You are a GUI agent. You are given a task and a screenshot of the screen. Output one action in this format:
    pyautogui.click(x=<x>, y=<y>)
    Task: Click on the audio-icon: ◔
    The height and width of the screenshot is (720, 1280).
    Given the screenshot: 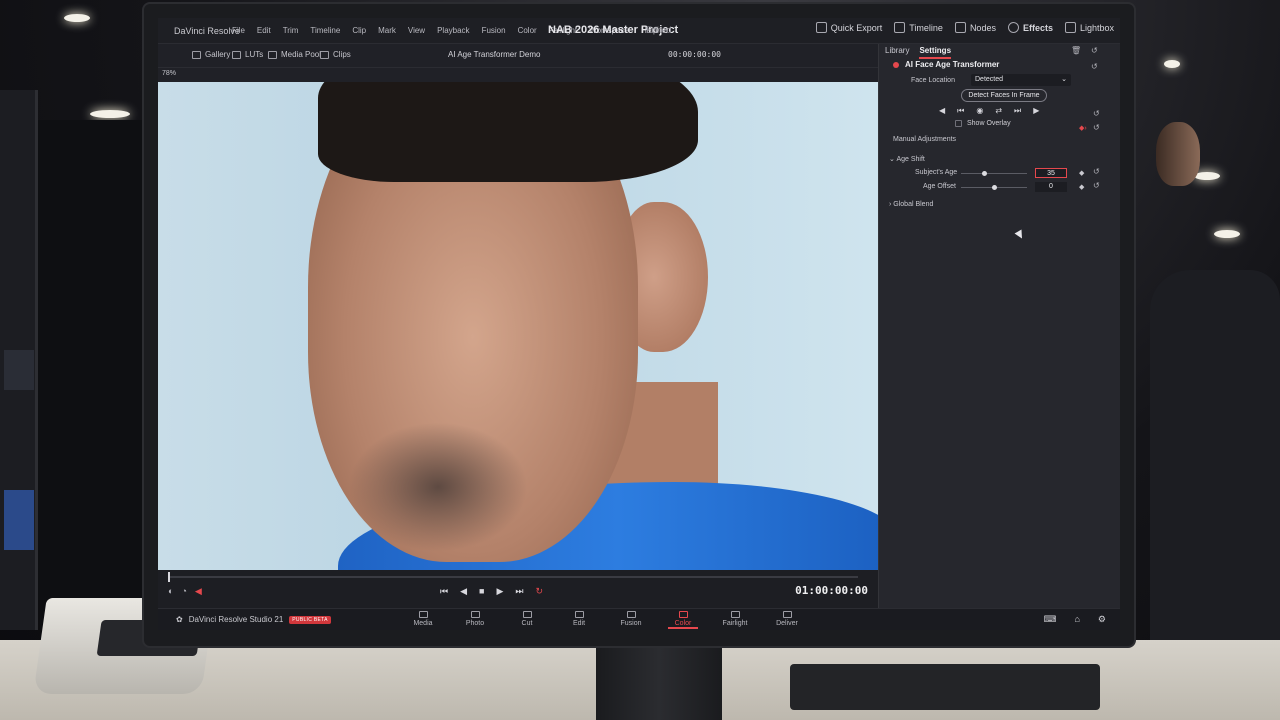 What is the action you would take?
    pyautogui.click(x=183, y=591)
    